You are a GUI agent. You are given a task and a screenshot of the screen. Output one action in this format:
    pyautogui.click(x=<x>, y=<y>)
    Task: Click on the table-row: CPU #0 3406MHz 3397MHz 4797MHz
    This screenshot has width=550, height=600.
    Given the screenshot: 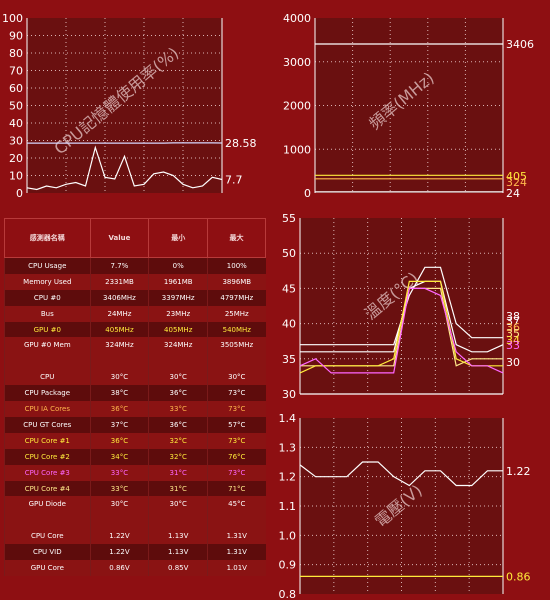 What is the action you would take?
    pyautogui.click(x=135, y=297)
    